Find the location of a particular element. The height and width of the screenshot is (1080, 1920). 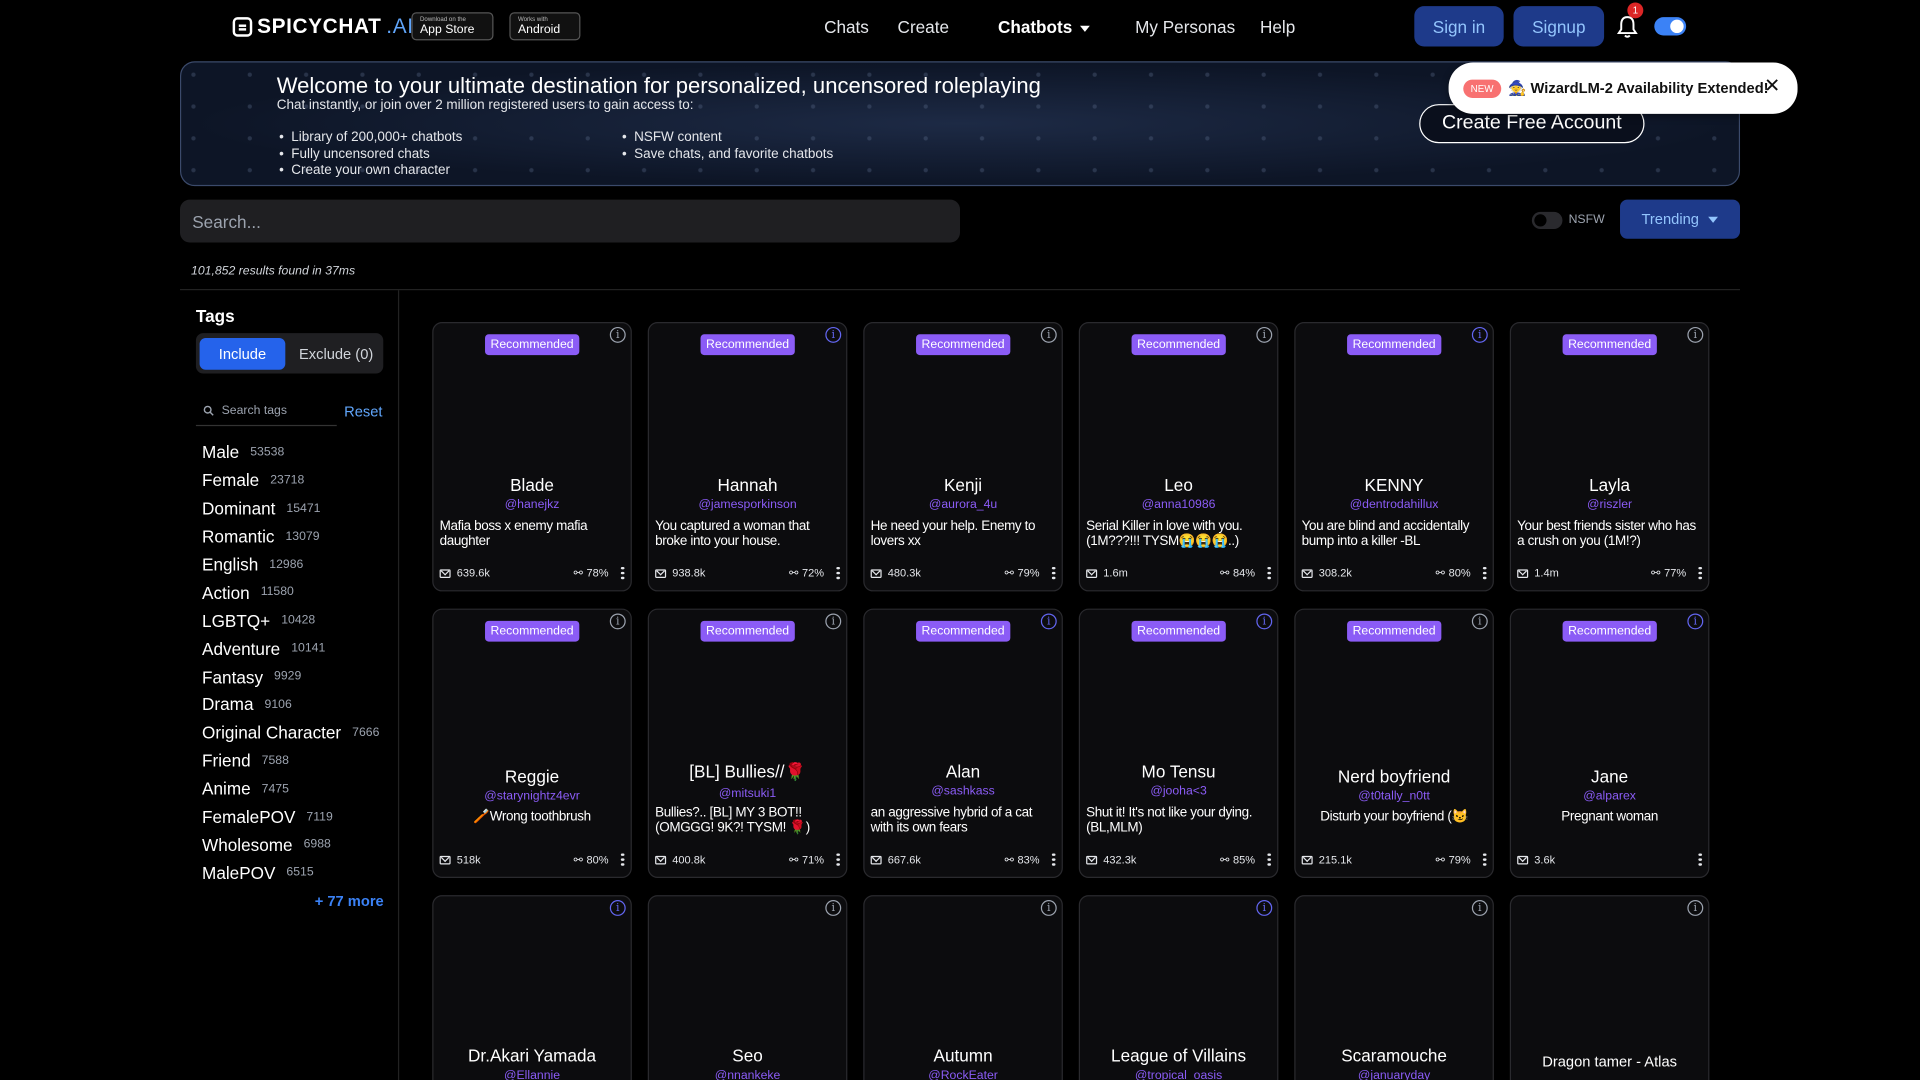

tag-item: Friend 7588 is located at coordinates (290, 761).